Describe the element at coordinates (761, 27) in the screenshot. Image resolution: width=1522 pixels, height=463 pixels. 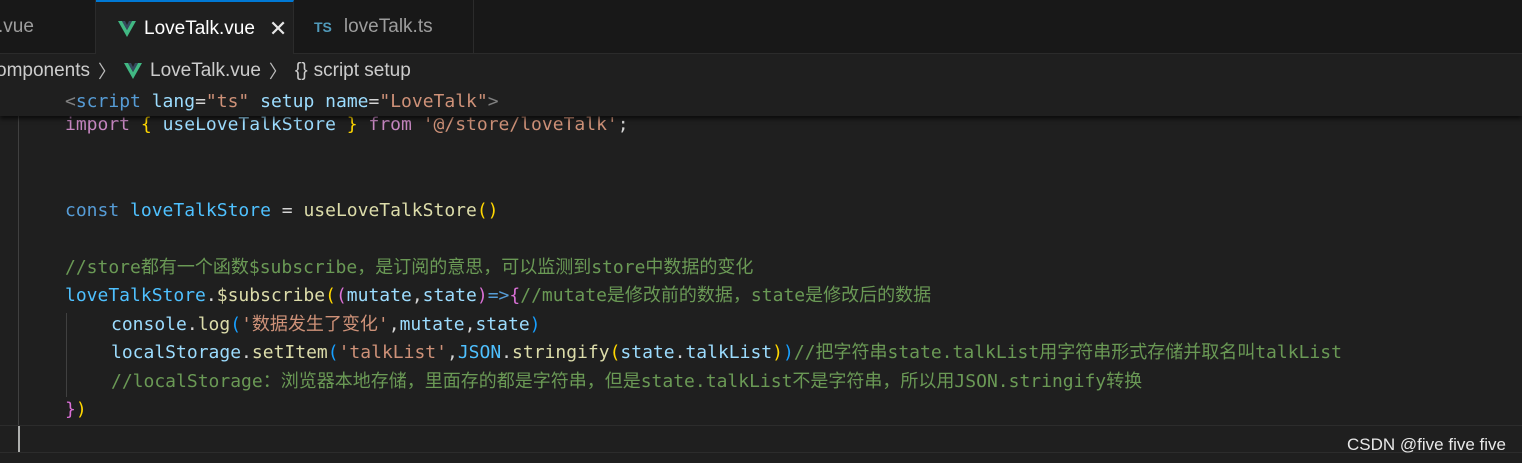
I see `editor-tab-bar: .vue LoveTalk.vue ✕ TS loveTalk.ts` at that location.